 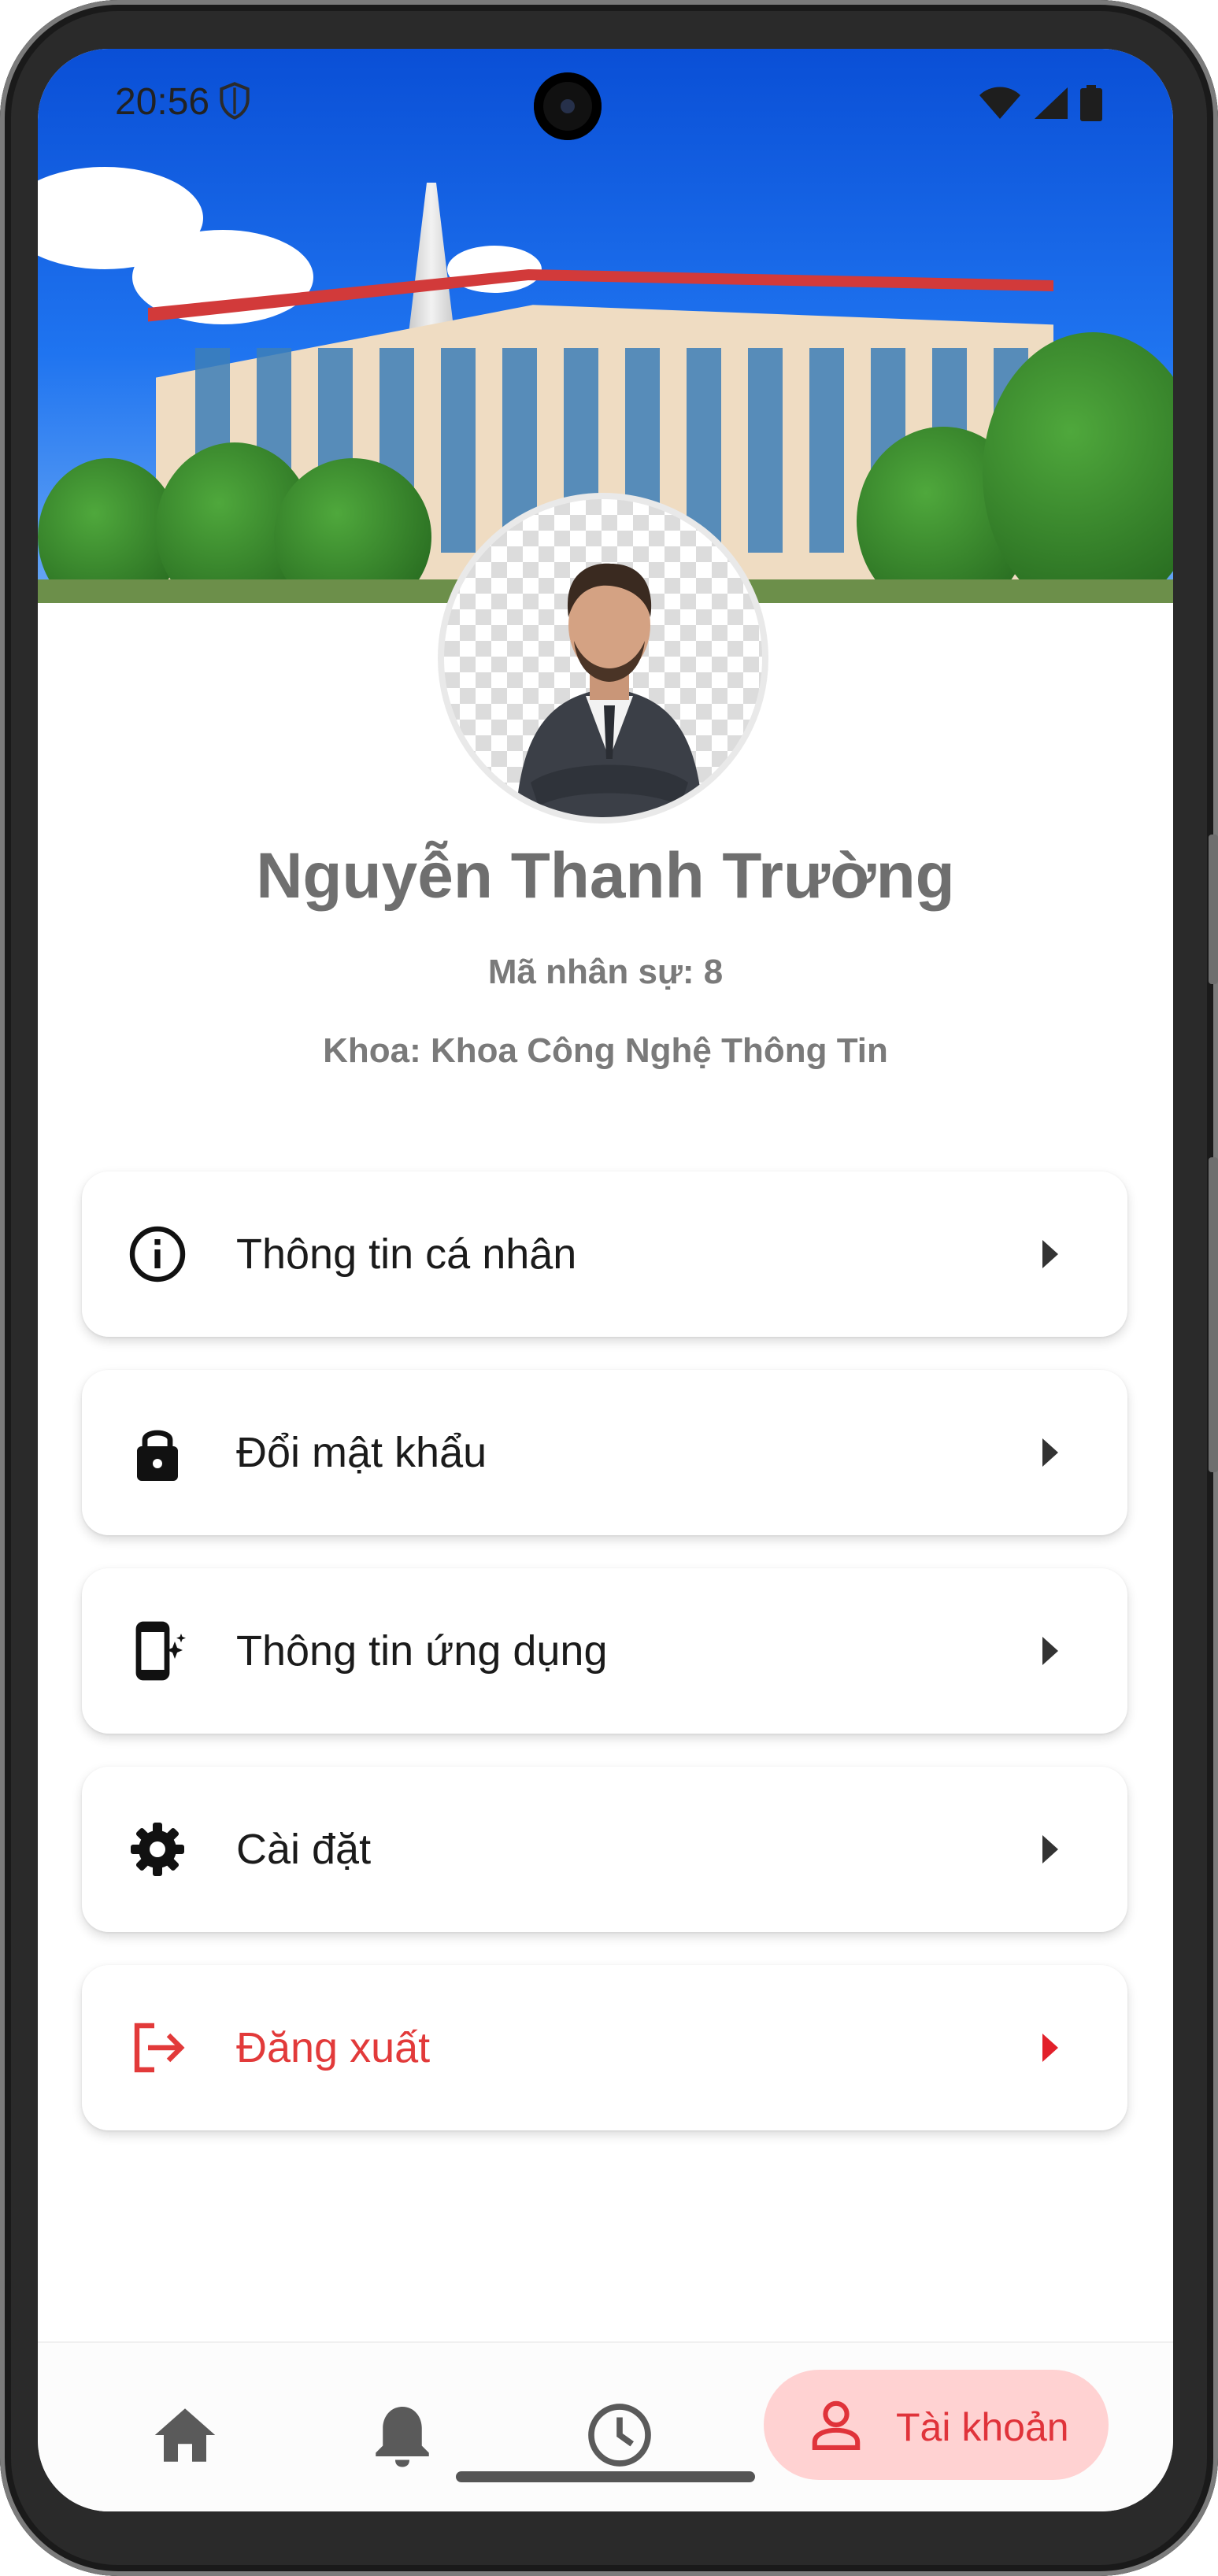 I want to click on menu-item-settings: Cài đặt, so click(x=604, y=1849).